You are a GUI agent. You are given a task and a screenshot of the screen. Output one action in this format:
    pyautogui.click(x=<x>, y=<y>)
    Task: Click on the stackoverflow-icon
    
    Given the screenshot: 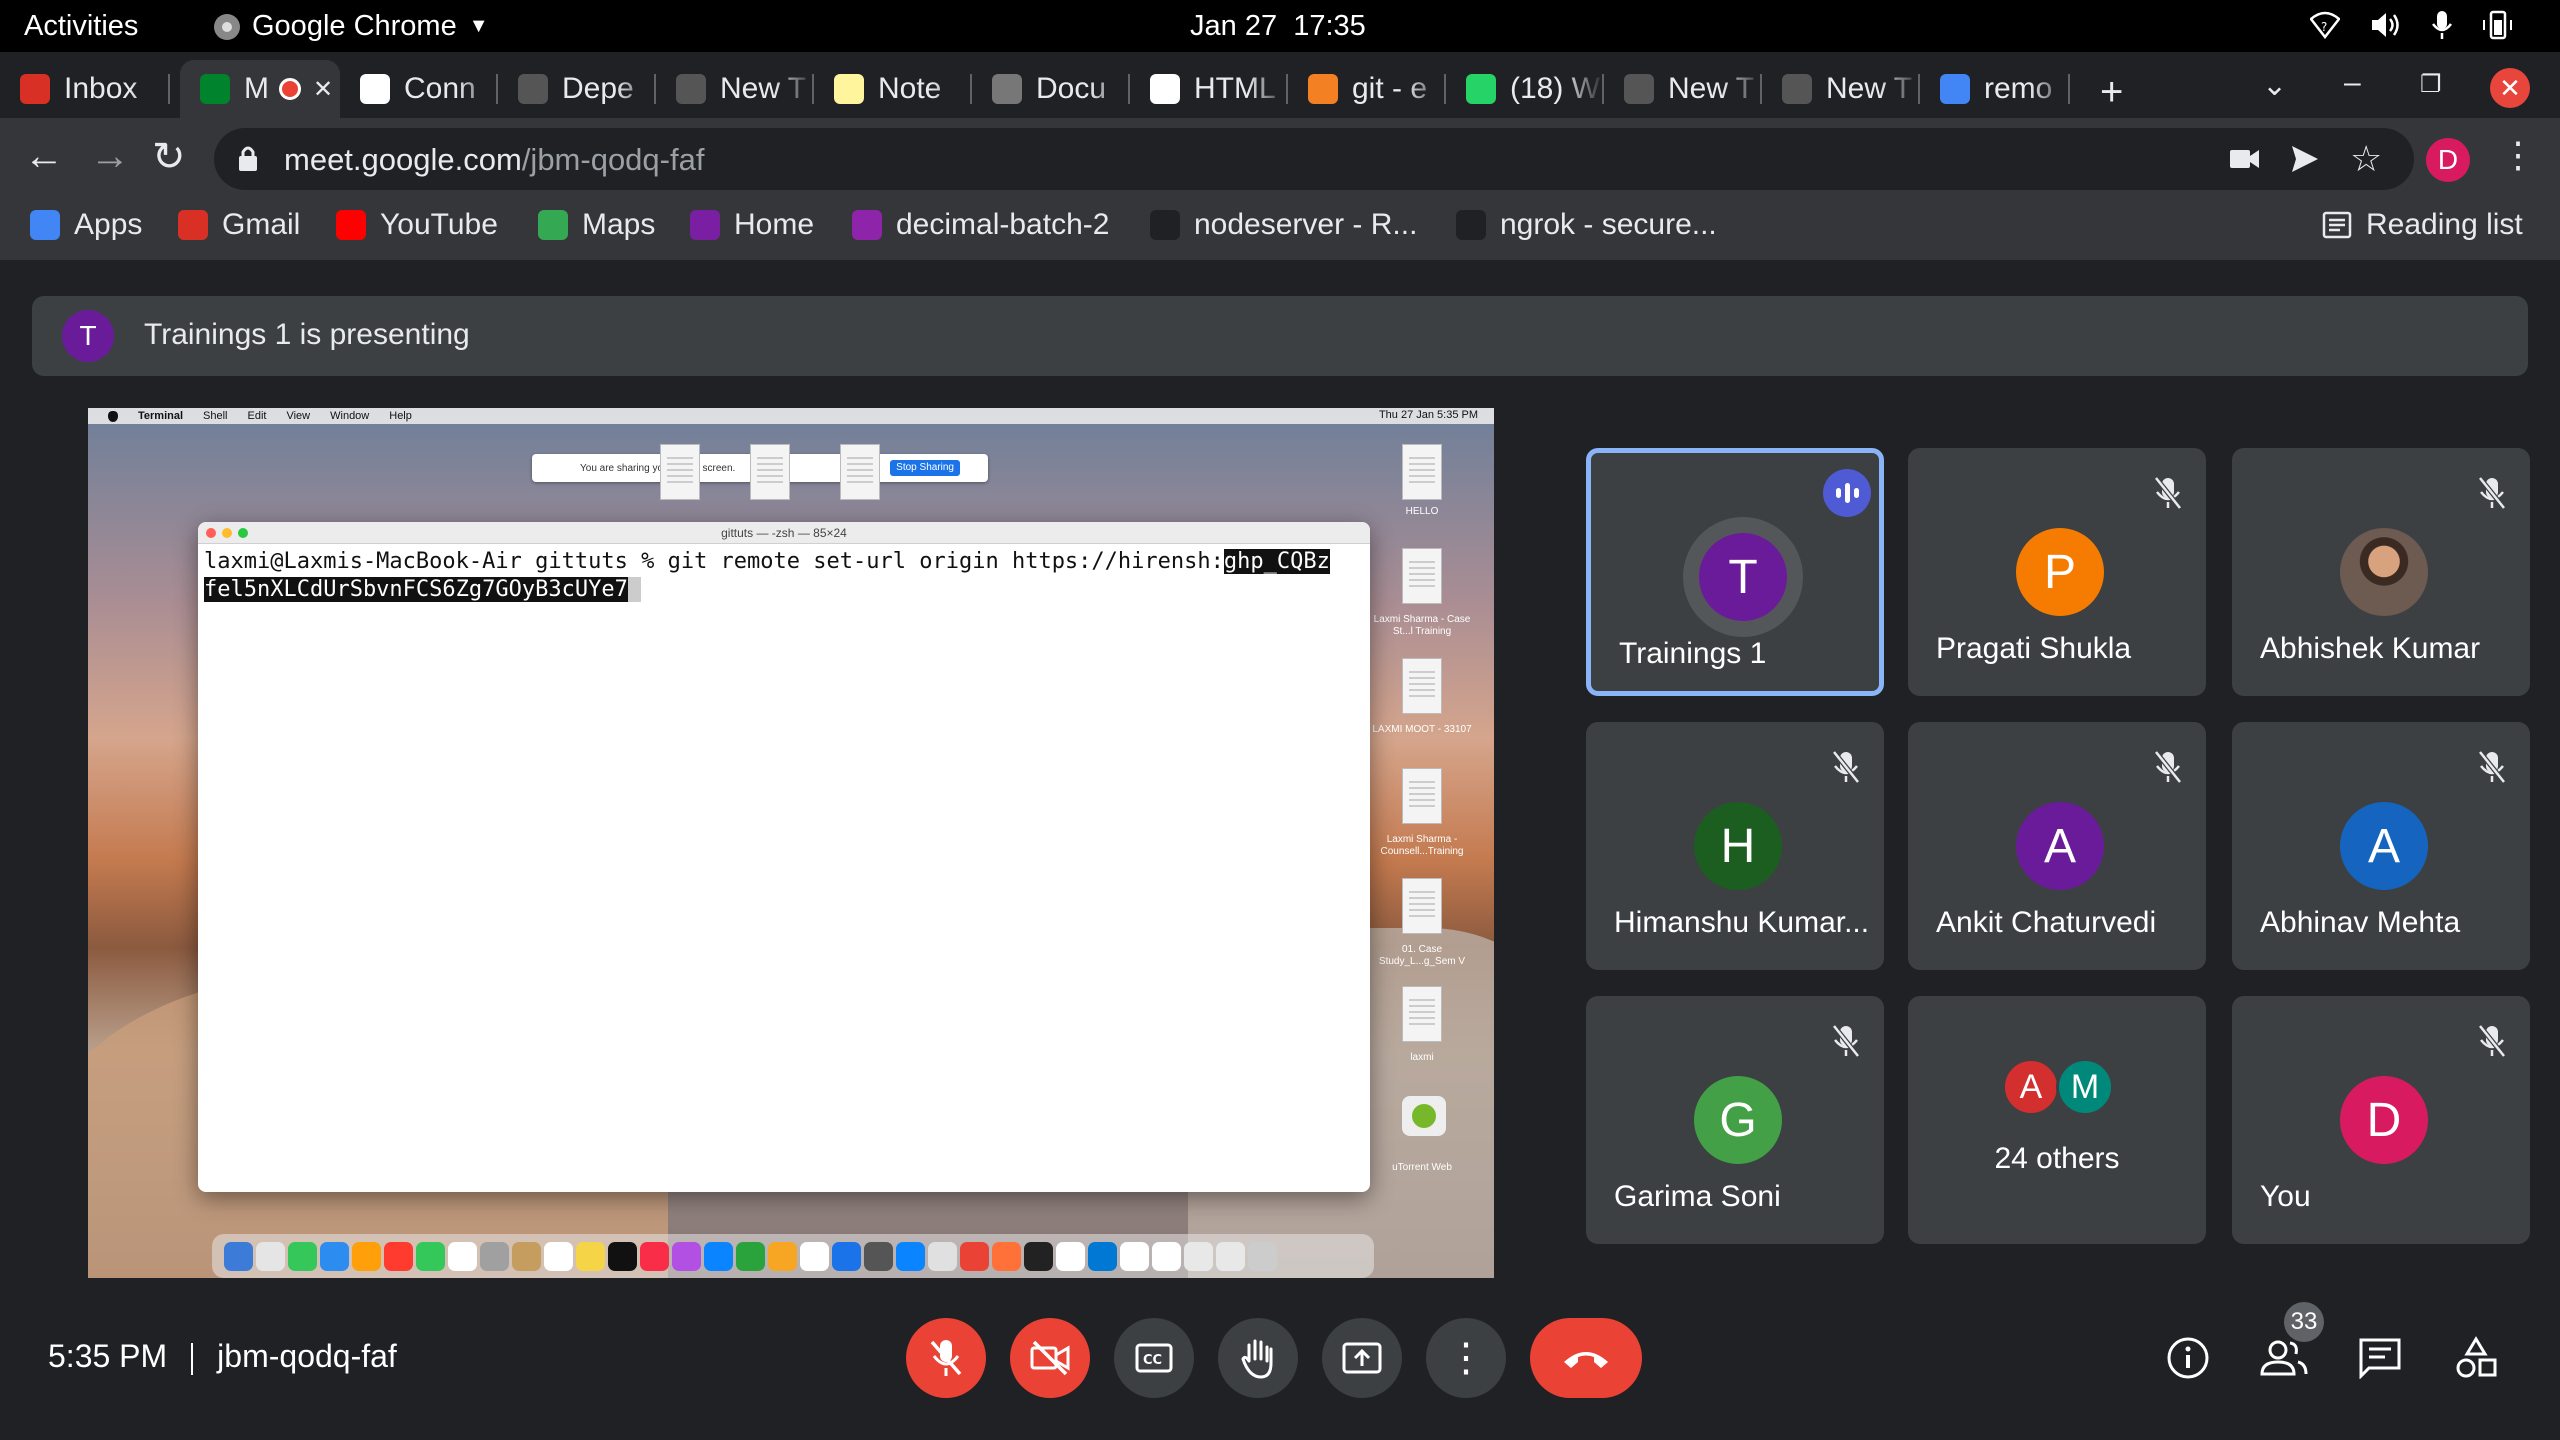 What is the action you would take?
    pyautogui.click(x=1323, y=89)
    